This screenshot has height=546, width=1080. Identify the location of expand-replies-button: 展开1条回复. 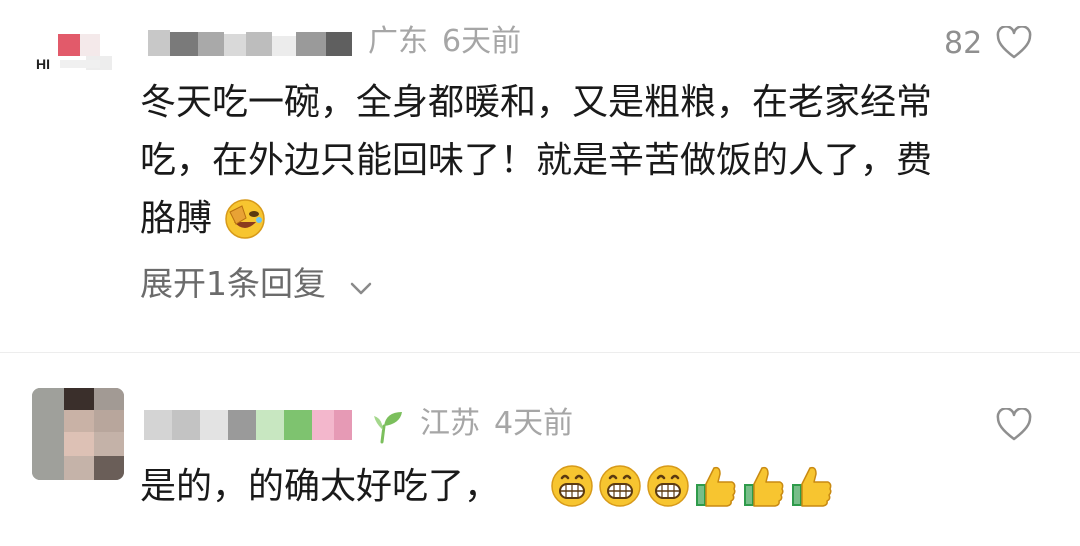
(256, 284).